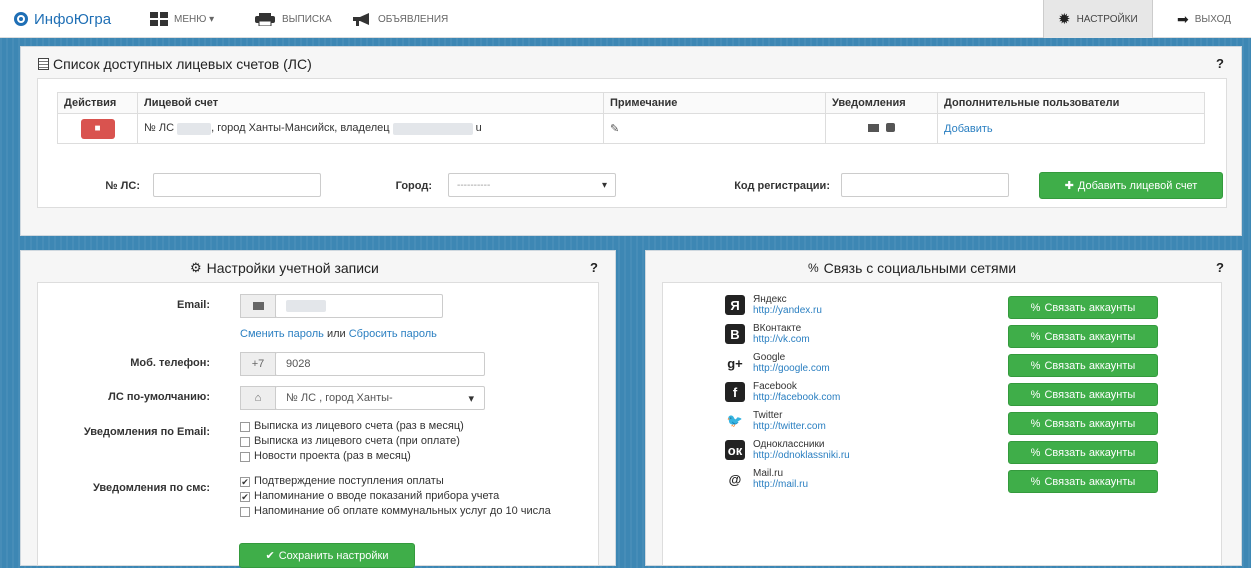  I want to click on brand-logo: ИнфоЮгра, so click(62, 19).